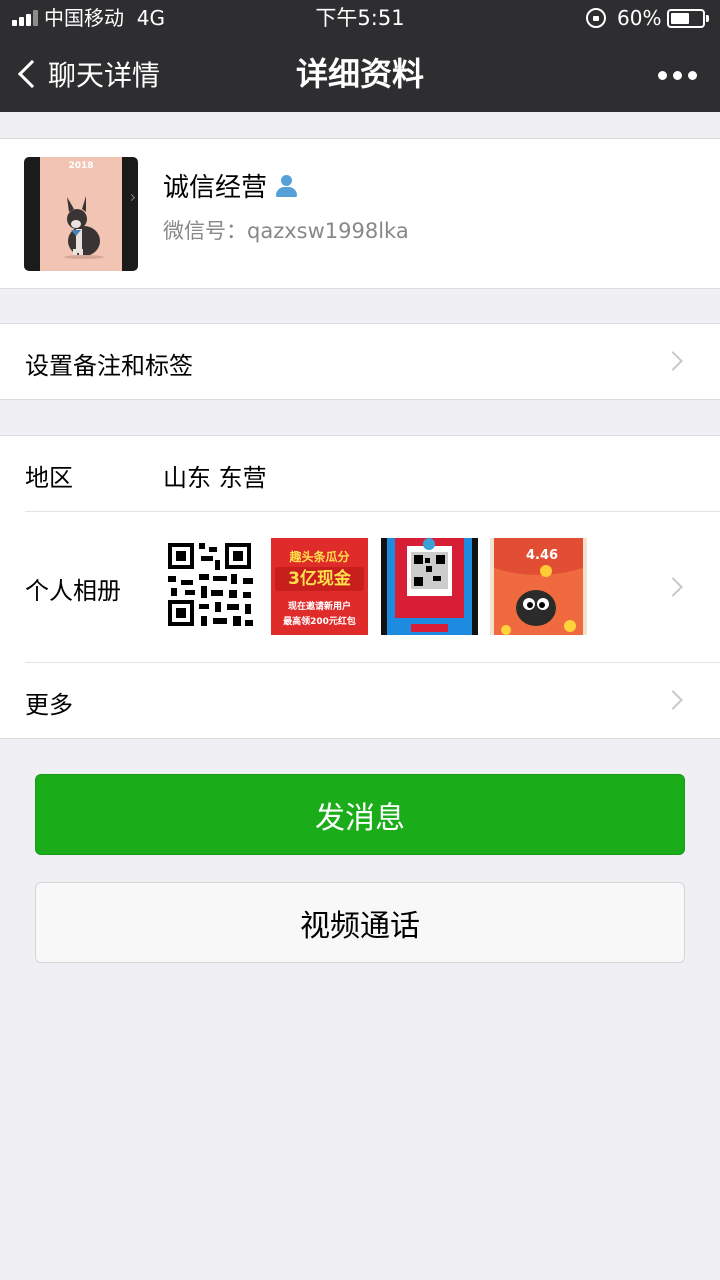 The image size is (720, 1280). Describe the element at coordinates (360, 473) in the screenshot. I see `region-row: 地区 山东 东营` at that location.